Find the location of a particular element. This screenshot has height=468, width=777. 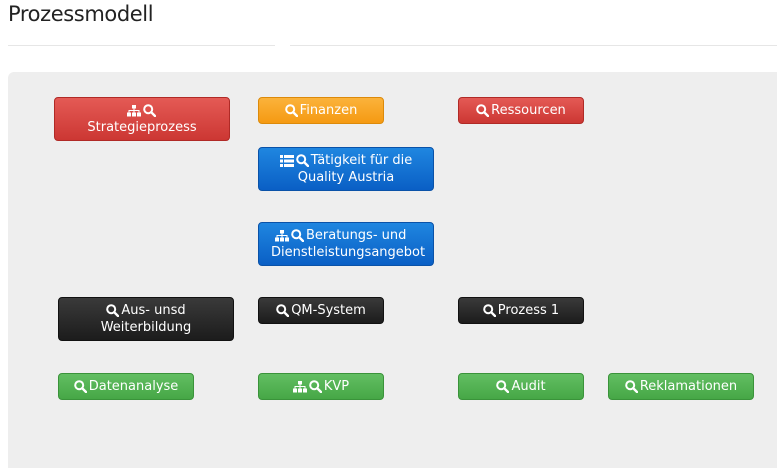

kvp-button: KVP is located at coordinates (321, 386).